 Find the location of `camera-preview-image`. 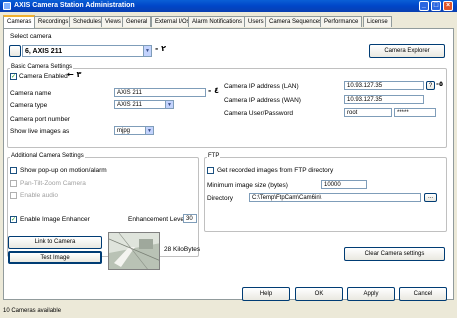

camera-preview-image is located at coordinates (134, 251).